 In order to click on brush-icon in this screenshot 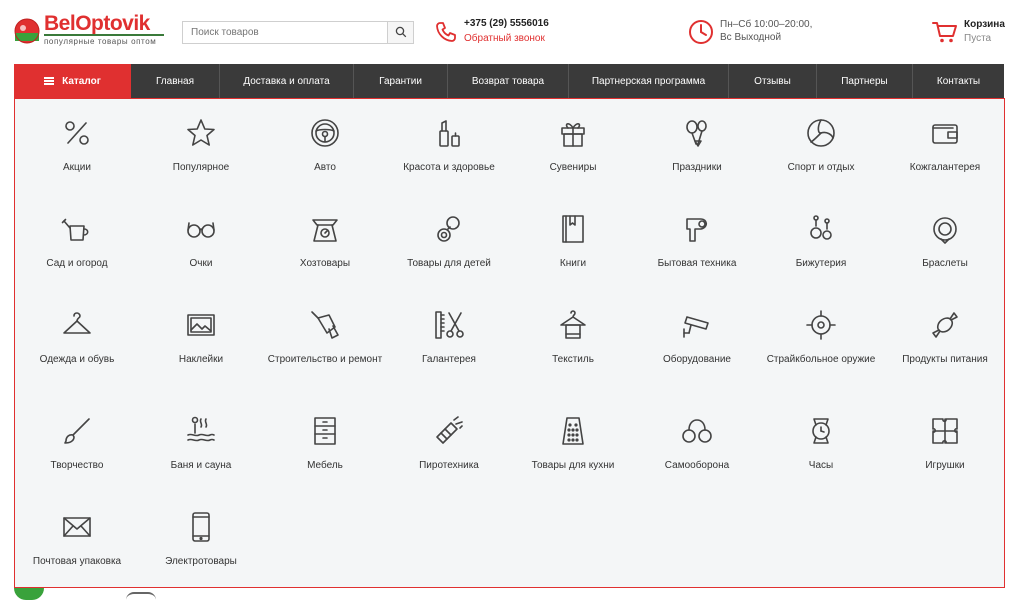, I will do `click(77, 431)`.